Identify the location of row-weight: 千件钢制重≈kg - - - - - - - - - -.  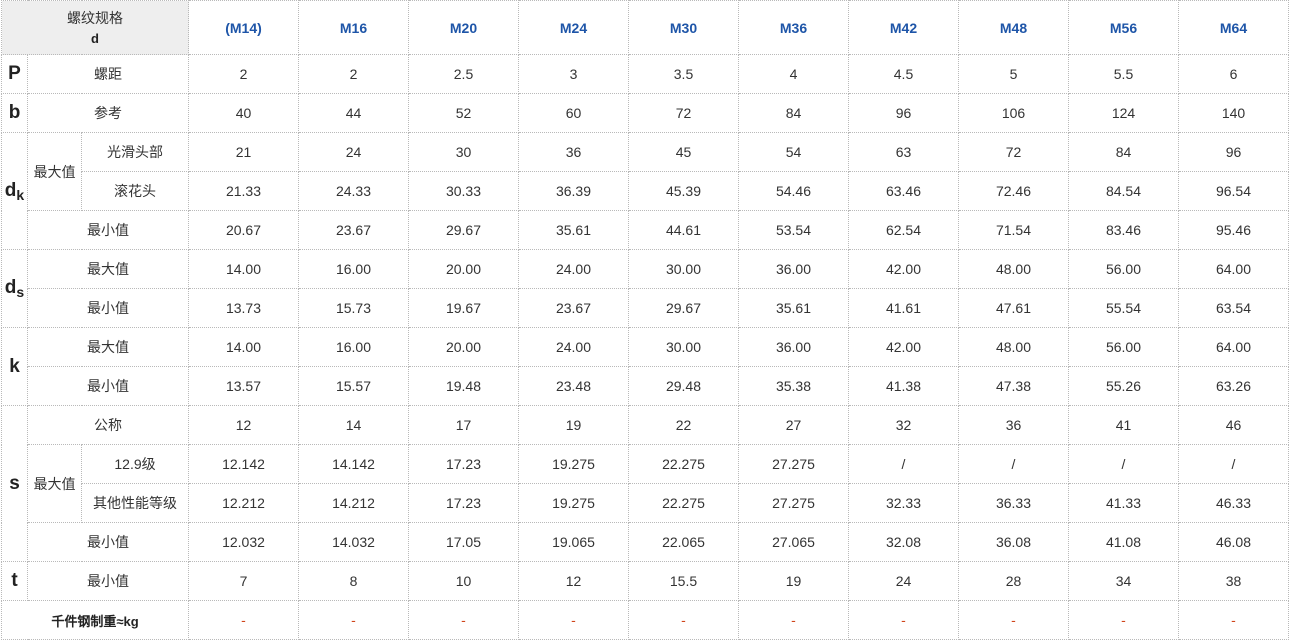
(645, 620).